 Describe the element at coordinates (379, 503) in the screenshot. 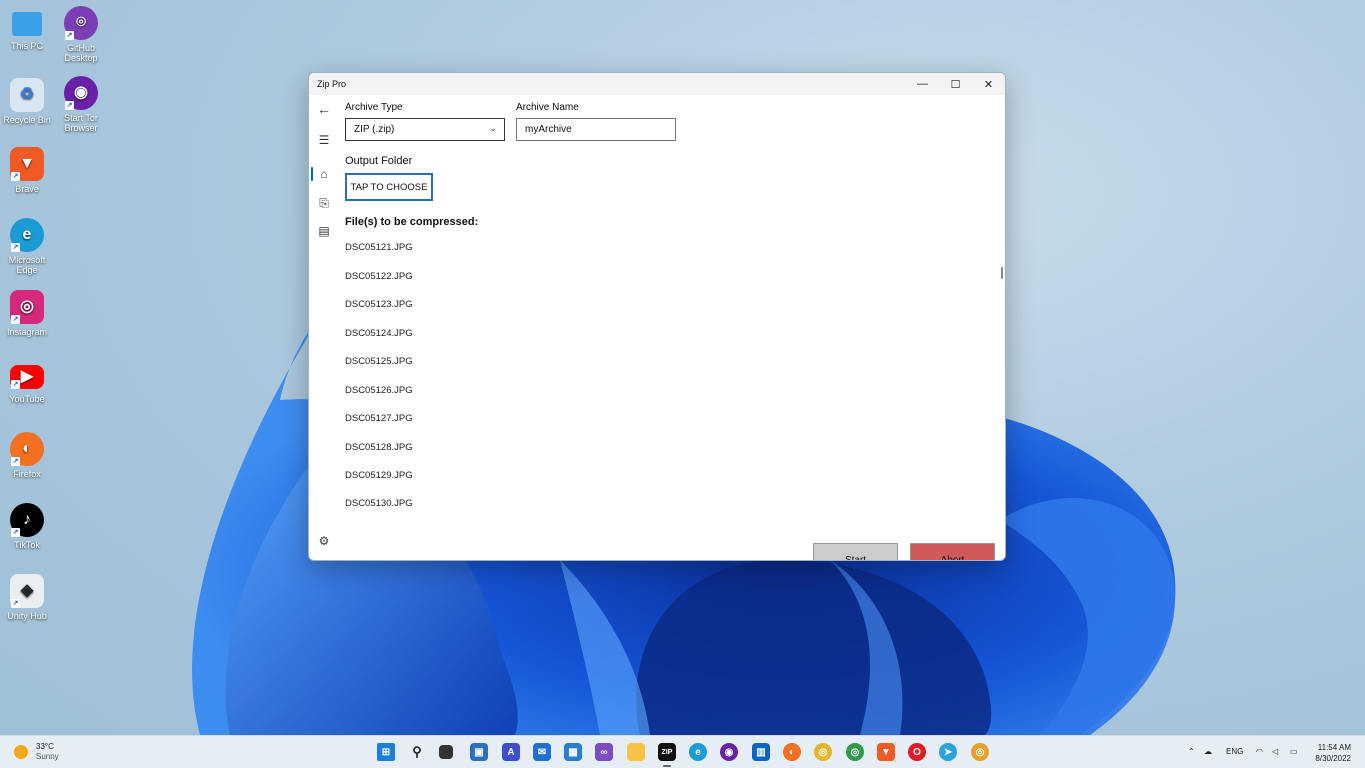

I see `file-list-item: DSC05130.JPG` at that location.